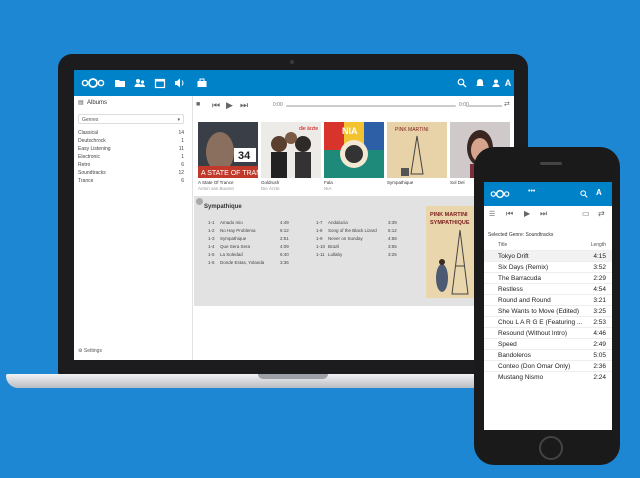 Image resolution: width=640 pixels, height=478 pixels. What do you see at coordinates (178, 120) in the screenshot?
I see `chevron-down-icon: ▾` at bounding box center [178, 120].